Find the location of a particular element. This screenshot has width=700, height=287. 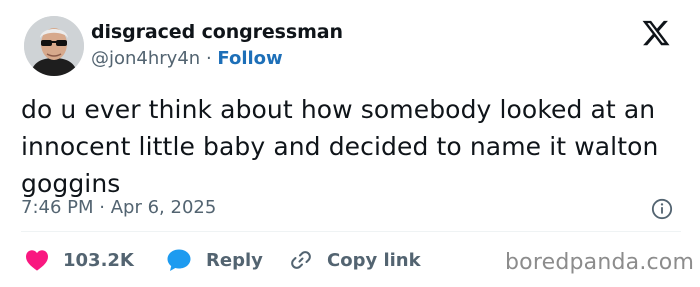

copy-link-button: Copy link is located at coordinates (355, 260).